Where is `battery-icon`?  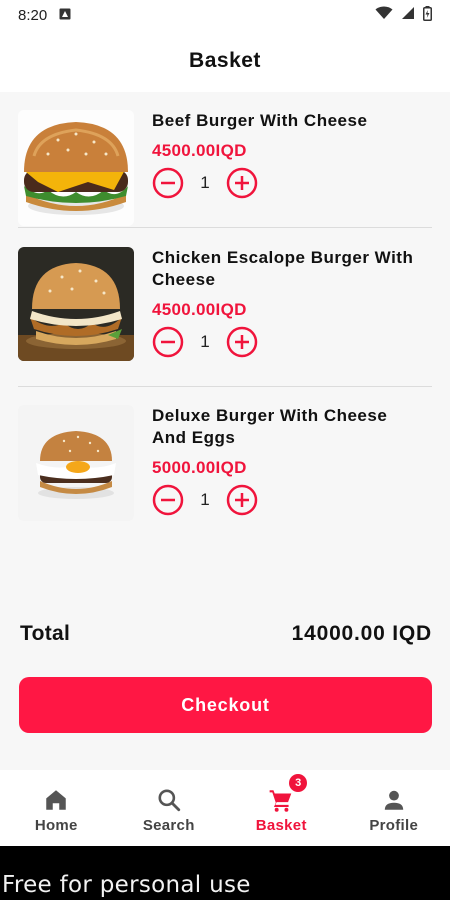 battery-icon is located at coordinates (427, 15).